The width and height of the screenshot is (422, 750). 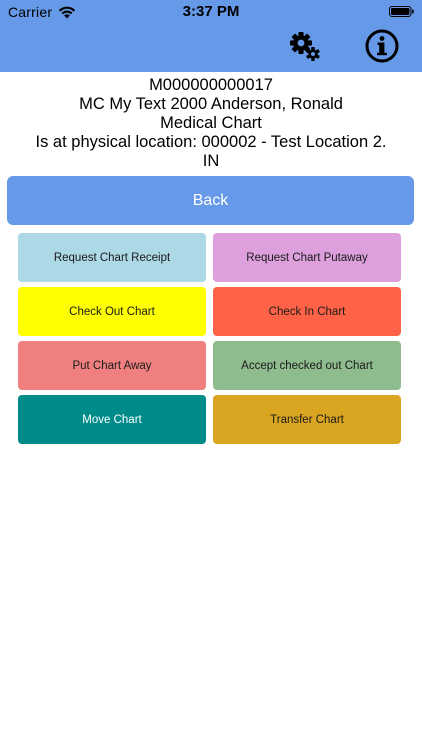 What do you see at coordinates (305, 46) in the screenshot?
I see `gear-icon` at bounding box center [305, 46].